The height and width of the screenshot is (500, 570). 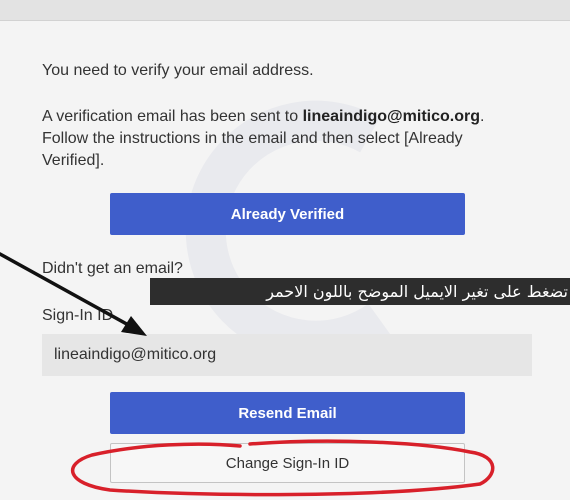 I want to click on verify-line-suffix: ., so click(x=482, y=116).